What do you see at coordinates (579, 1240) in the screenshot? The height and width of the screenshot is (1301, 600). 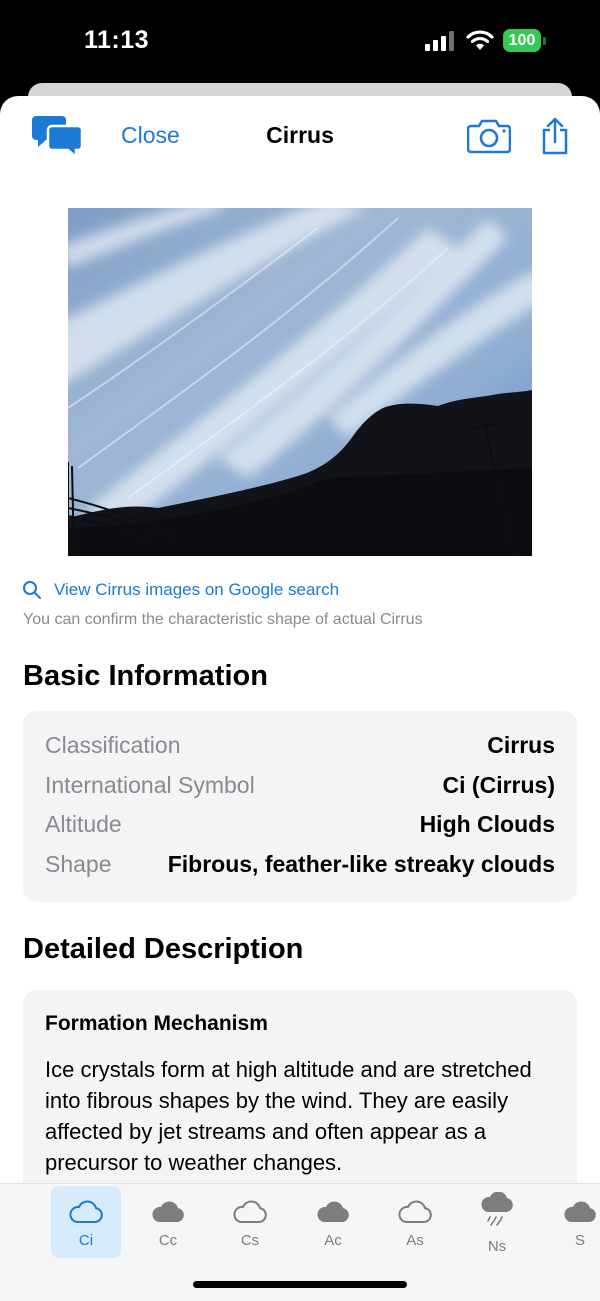 I see `tab-label: S` at bounding box center [579, 1240].